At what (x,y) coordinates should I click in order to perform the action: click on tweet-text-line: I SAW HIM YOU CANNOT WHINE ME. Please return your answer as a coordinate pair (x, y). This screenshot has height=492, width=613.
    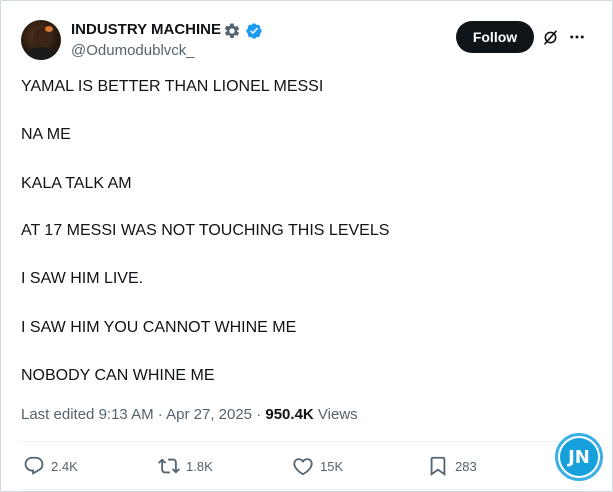
    Looking at the image, I should click on (159, 327).